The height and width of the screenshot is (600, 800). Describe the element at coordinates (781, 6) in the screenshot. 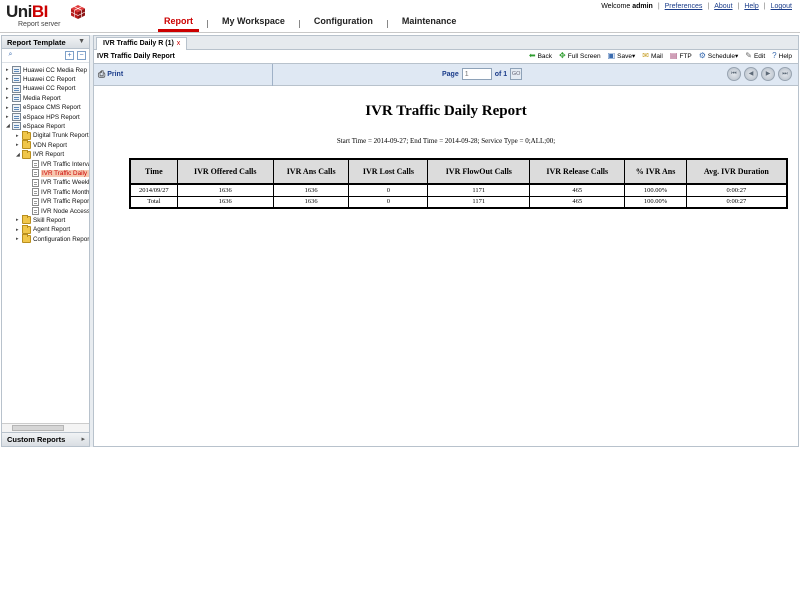

I see `logout-link: Logout` at that location.